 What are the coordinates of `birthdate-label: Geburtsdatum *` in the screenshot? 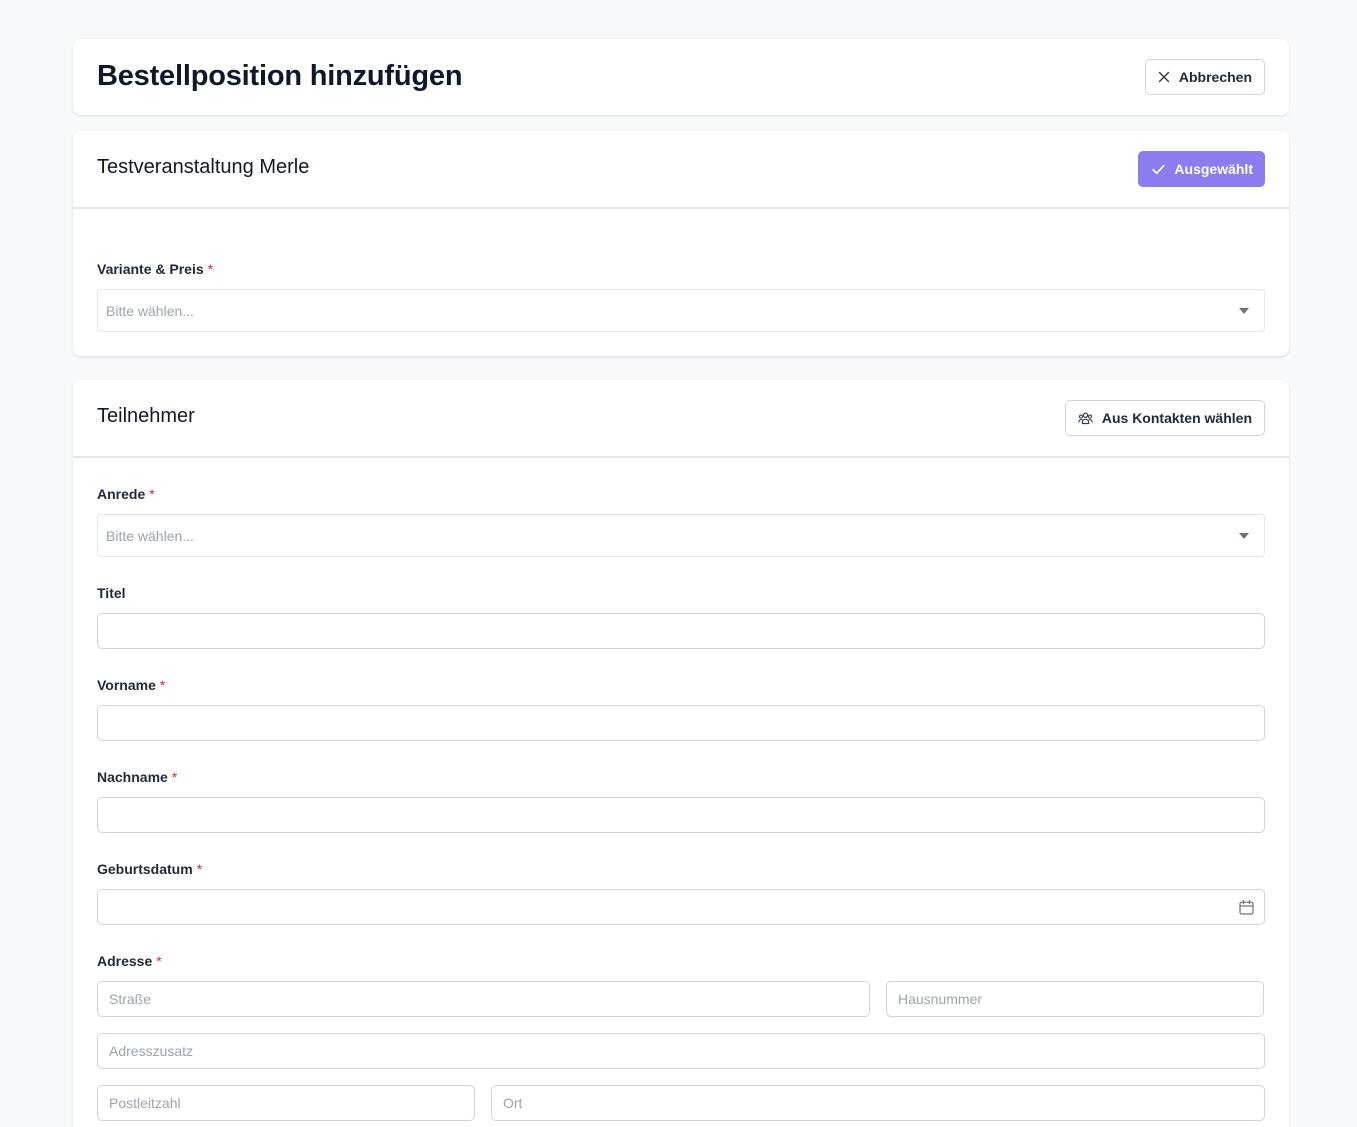 It's located at (150, 869).